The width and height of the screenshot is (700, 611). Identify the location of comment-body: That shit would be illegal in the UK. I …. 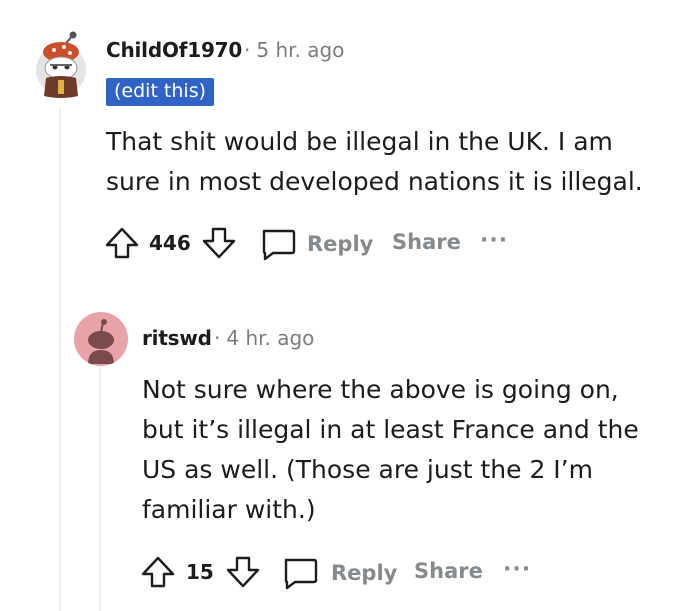
(374, 162).